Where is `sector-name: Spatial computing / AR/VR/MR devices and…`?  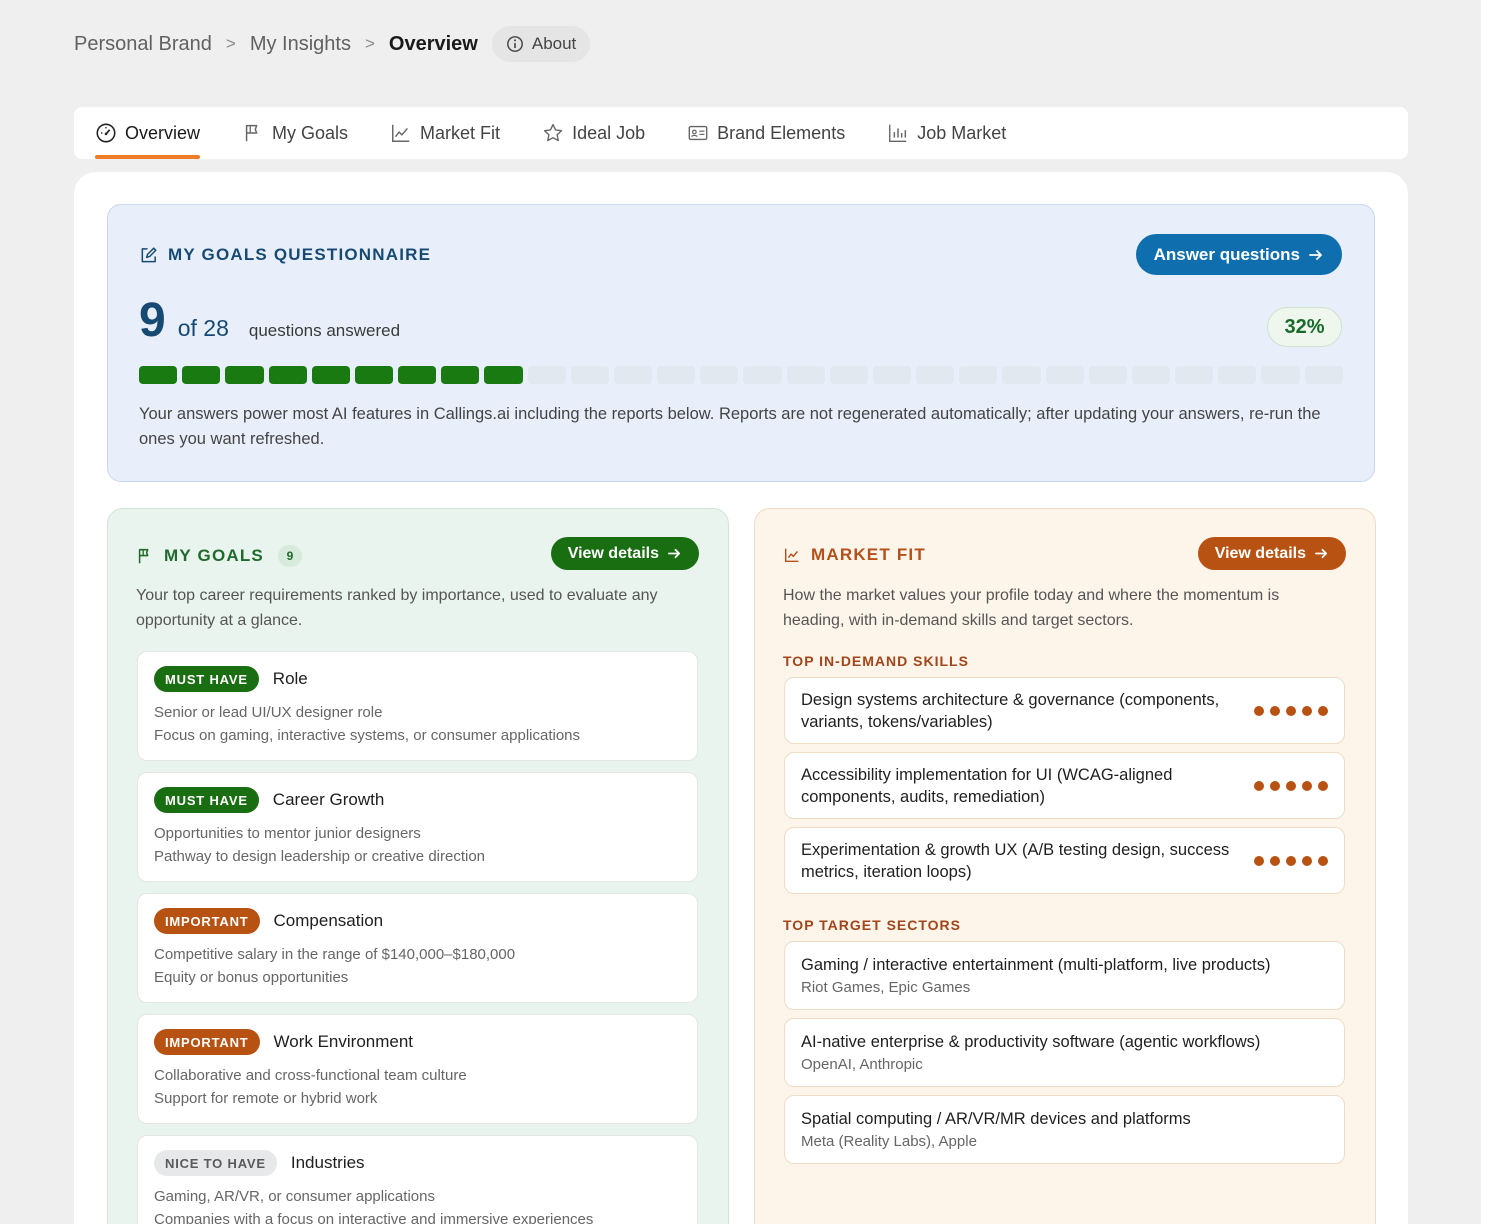 sector-name: Spatial computing / AR/VR/MR devices and… is located at coordinates (996, 1119).